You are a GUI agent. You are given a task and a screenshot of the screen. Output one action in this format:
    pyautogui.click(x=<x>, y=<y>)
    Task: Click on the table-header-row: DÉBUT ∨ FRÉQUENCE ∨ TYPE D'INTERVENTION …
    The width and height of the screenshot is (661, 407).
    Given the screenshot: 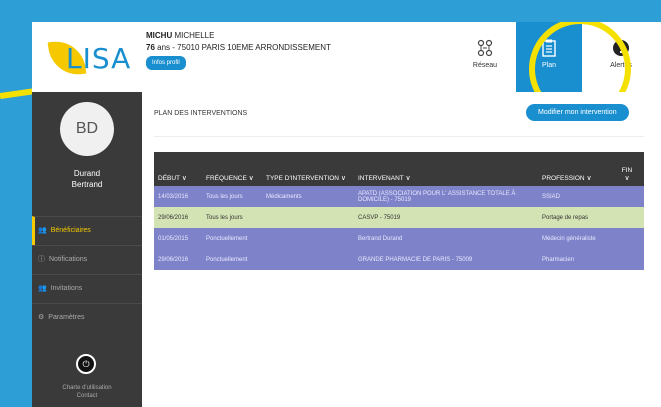 What is the action you would take?
    pyautogui.click(x=399, y=169)
    